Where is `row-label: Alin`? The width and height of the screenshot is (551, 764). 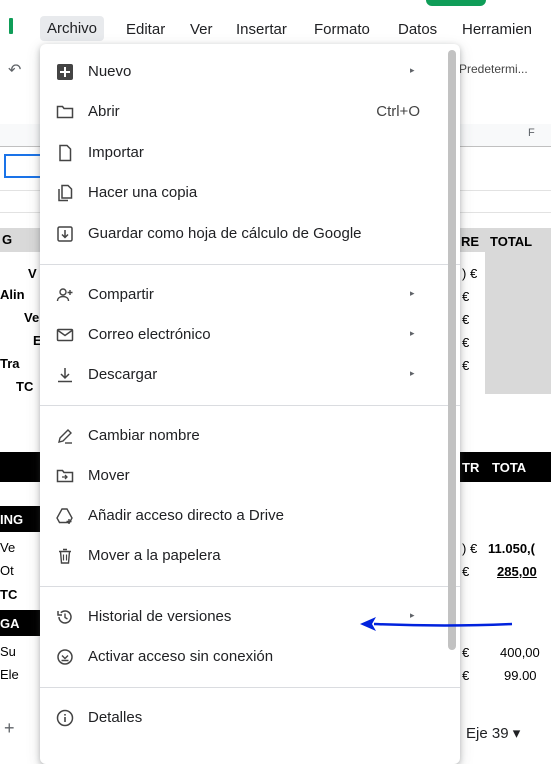
row-label: Alin is located at coordinates (12, 294).